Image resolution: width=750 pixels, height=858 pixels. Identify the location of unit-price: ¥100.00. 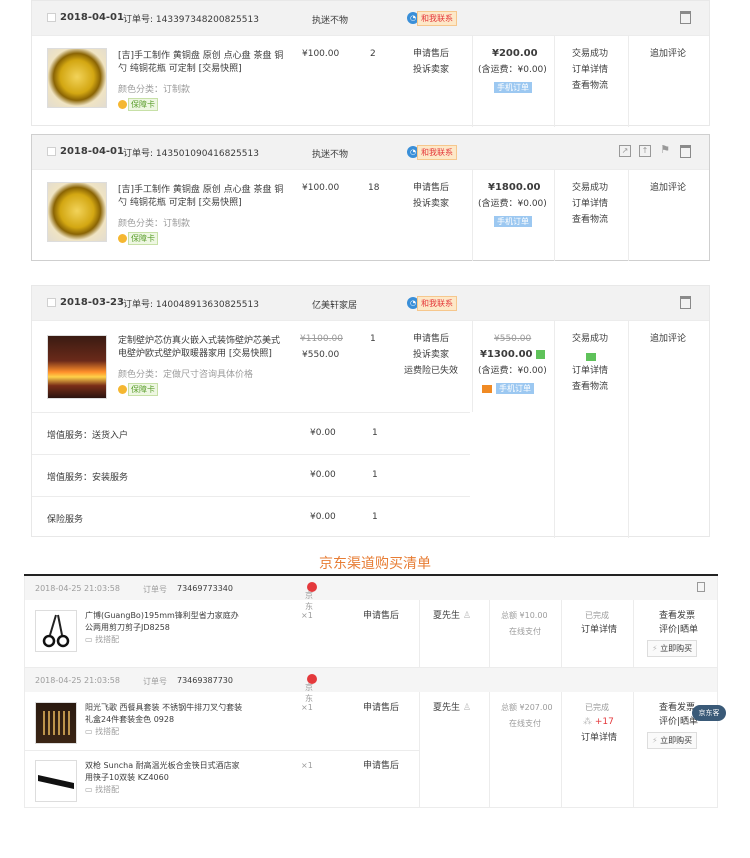
(321, 54).